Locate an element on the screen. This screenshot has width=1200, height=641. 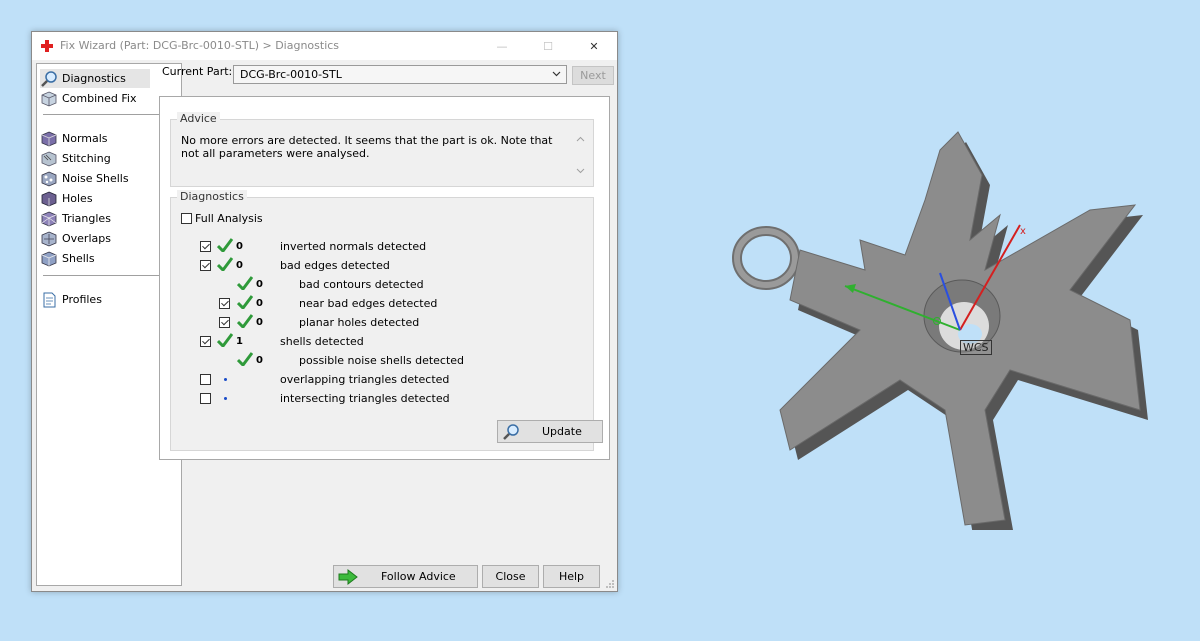
red-cross-icon is located at coordinates (47, 46).